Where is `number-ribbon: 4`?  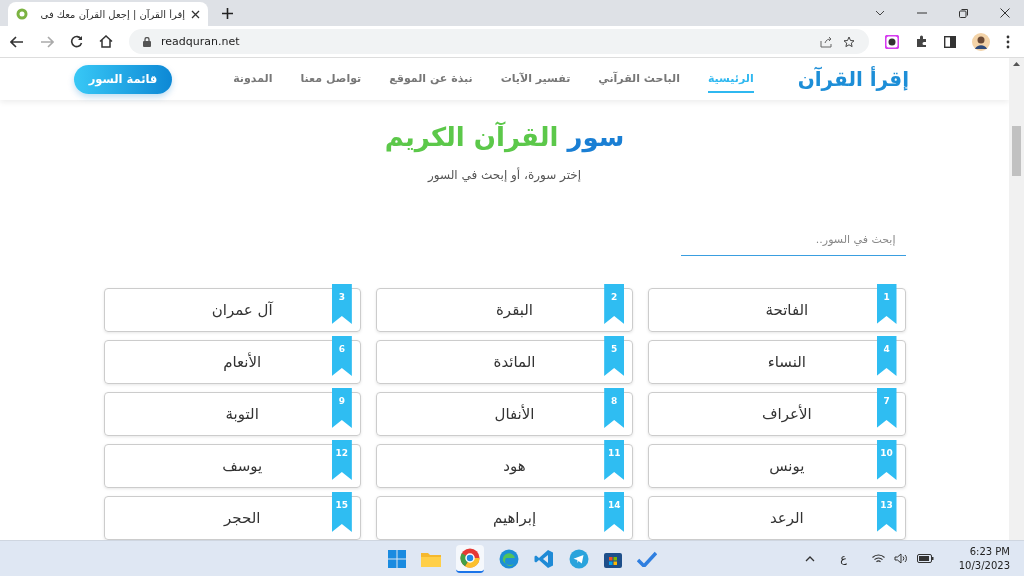 number-ribbon: 4 is located at coordinates (886, 356).